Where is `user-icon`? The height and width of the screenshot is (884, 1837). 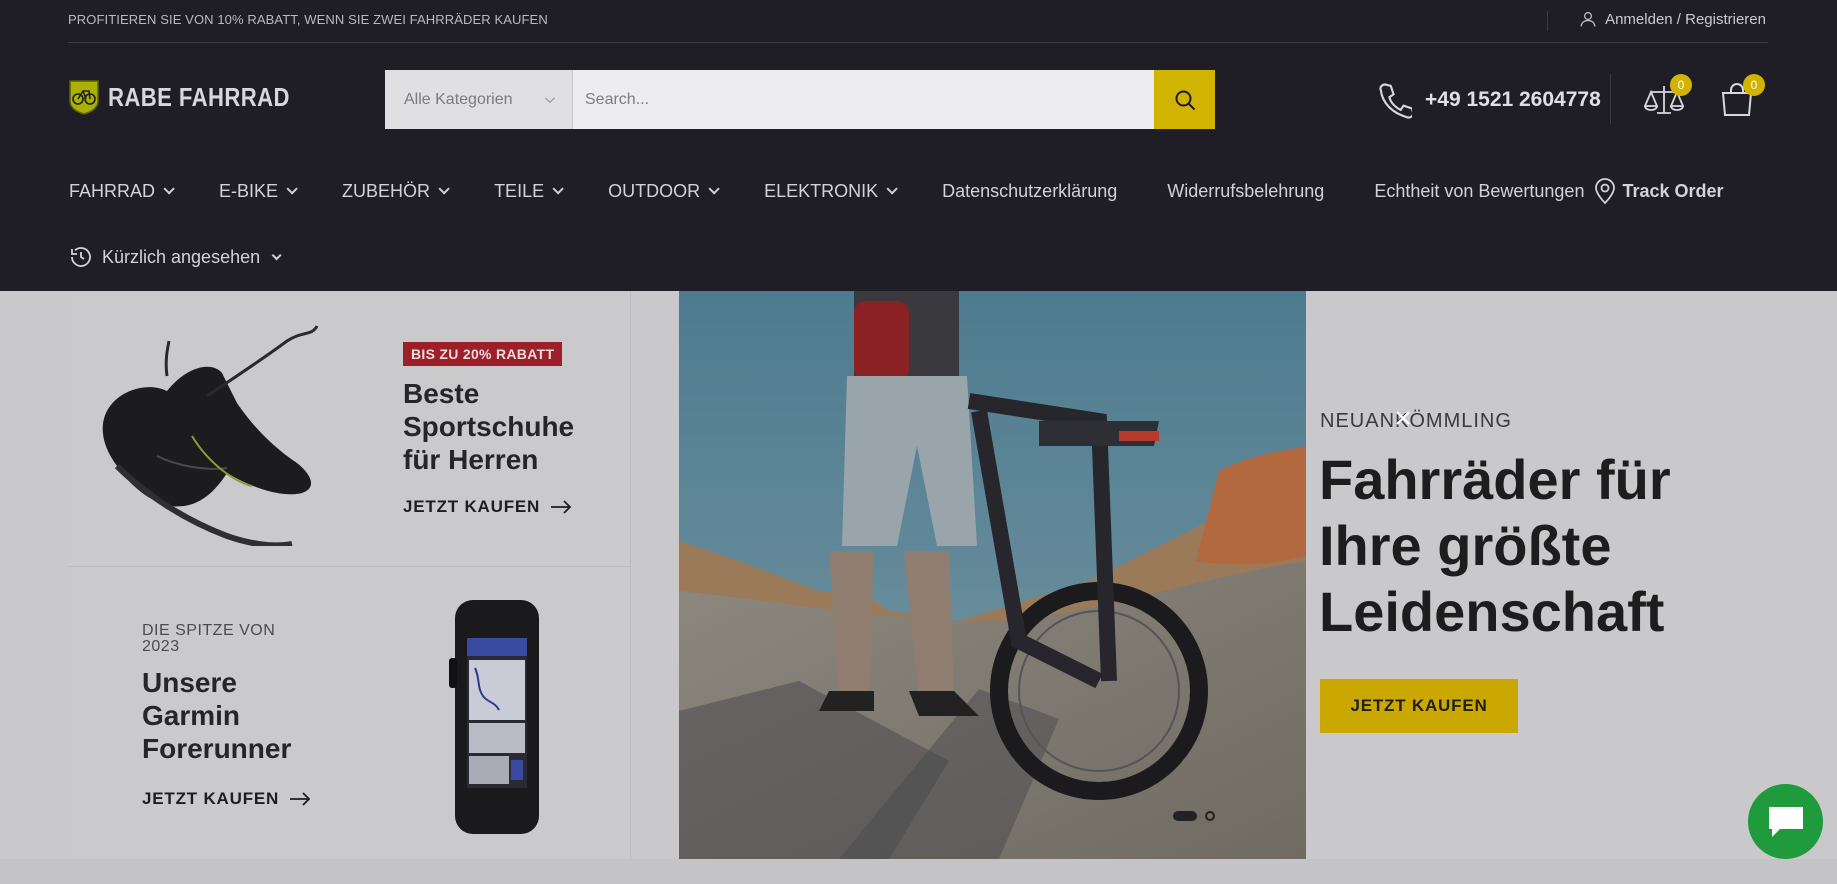 user-icon is located at coordinates (1588, 19).